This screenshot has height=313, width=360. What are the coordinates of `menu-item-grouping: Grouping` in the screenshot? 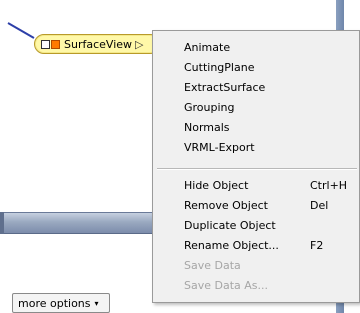 It's located at (256, 107).